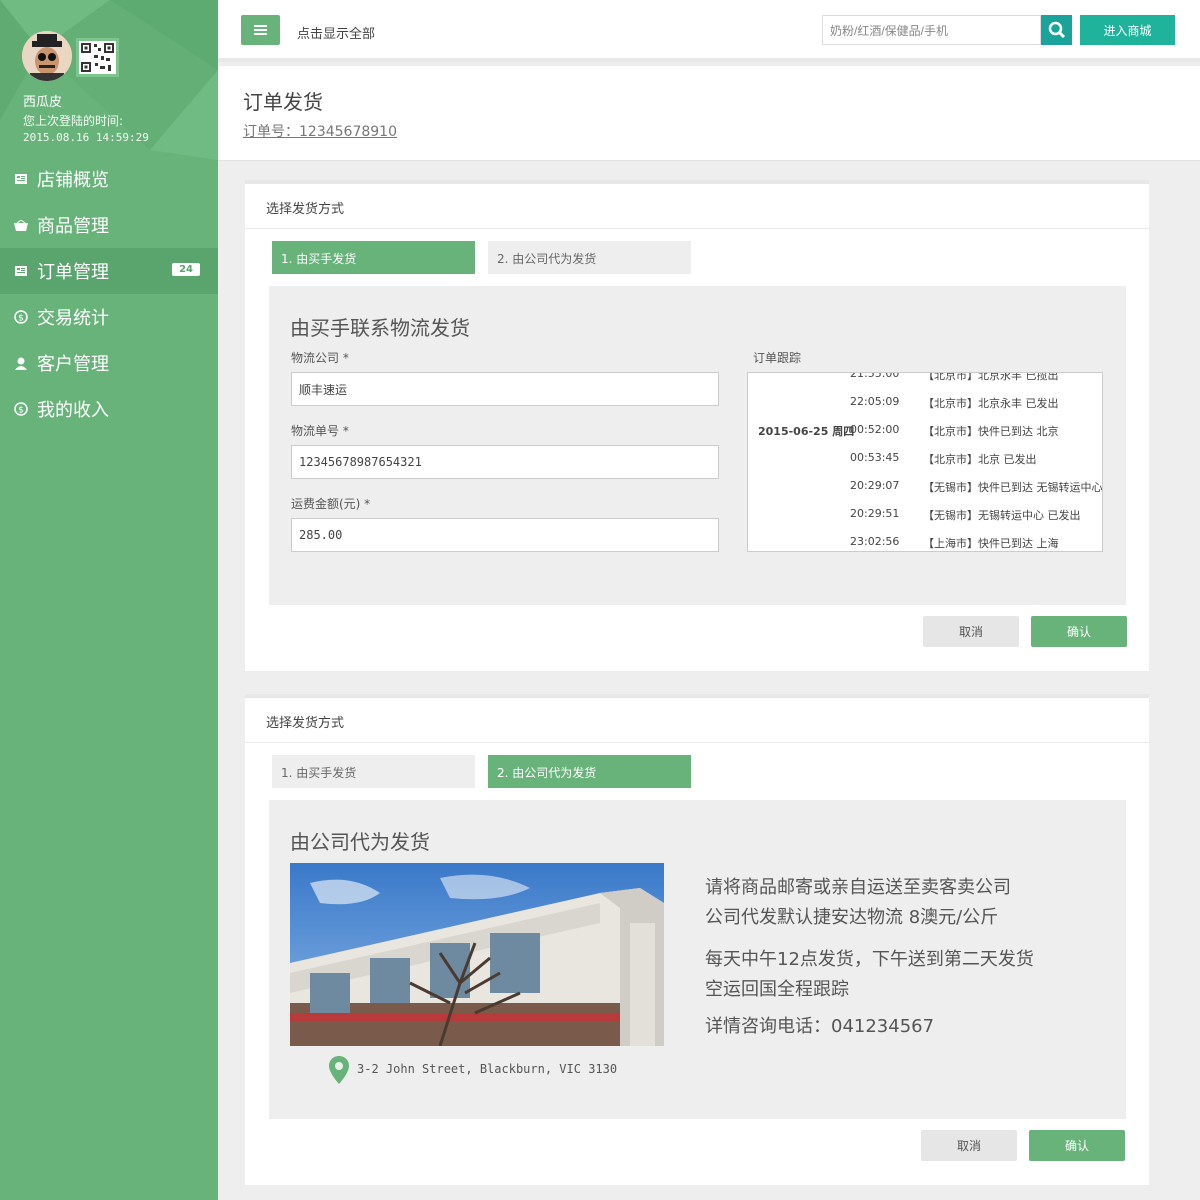 Image resolution: width=1200 pixels, height=1200 pixels. Describe the element at coordinates (73, 364) in the screenshot. I see `sidebar-item-label: 客户管理` at that location.